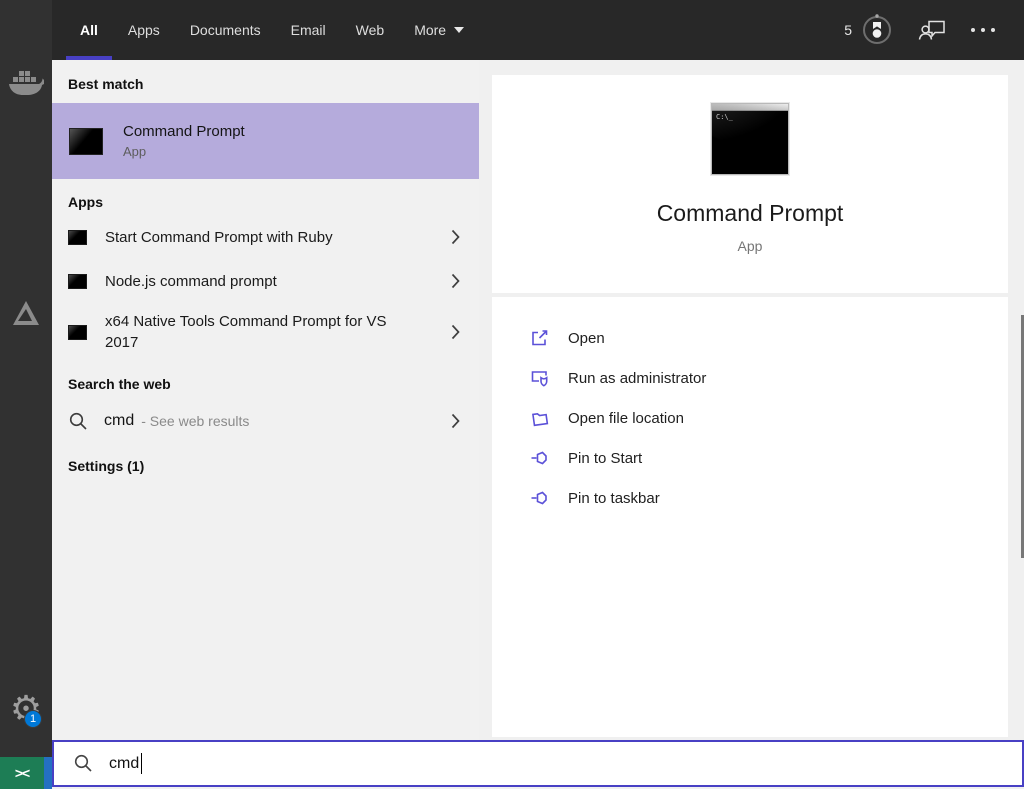 The width and height of the screenshot is (1024, 789). Describe the element at coordinates (877, 29) in the screenshot. I see `rewards-medal-icon` at that location.